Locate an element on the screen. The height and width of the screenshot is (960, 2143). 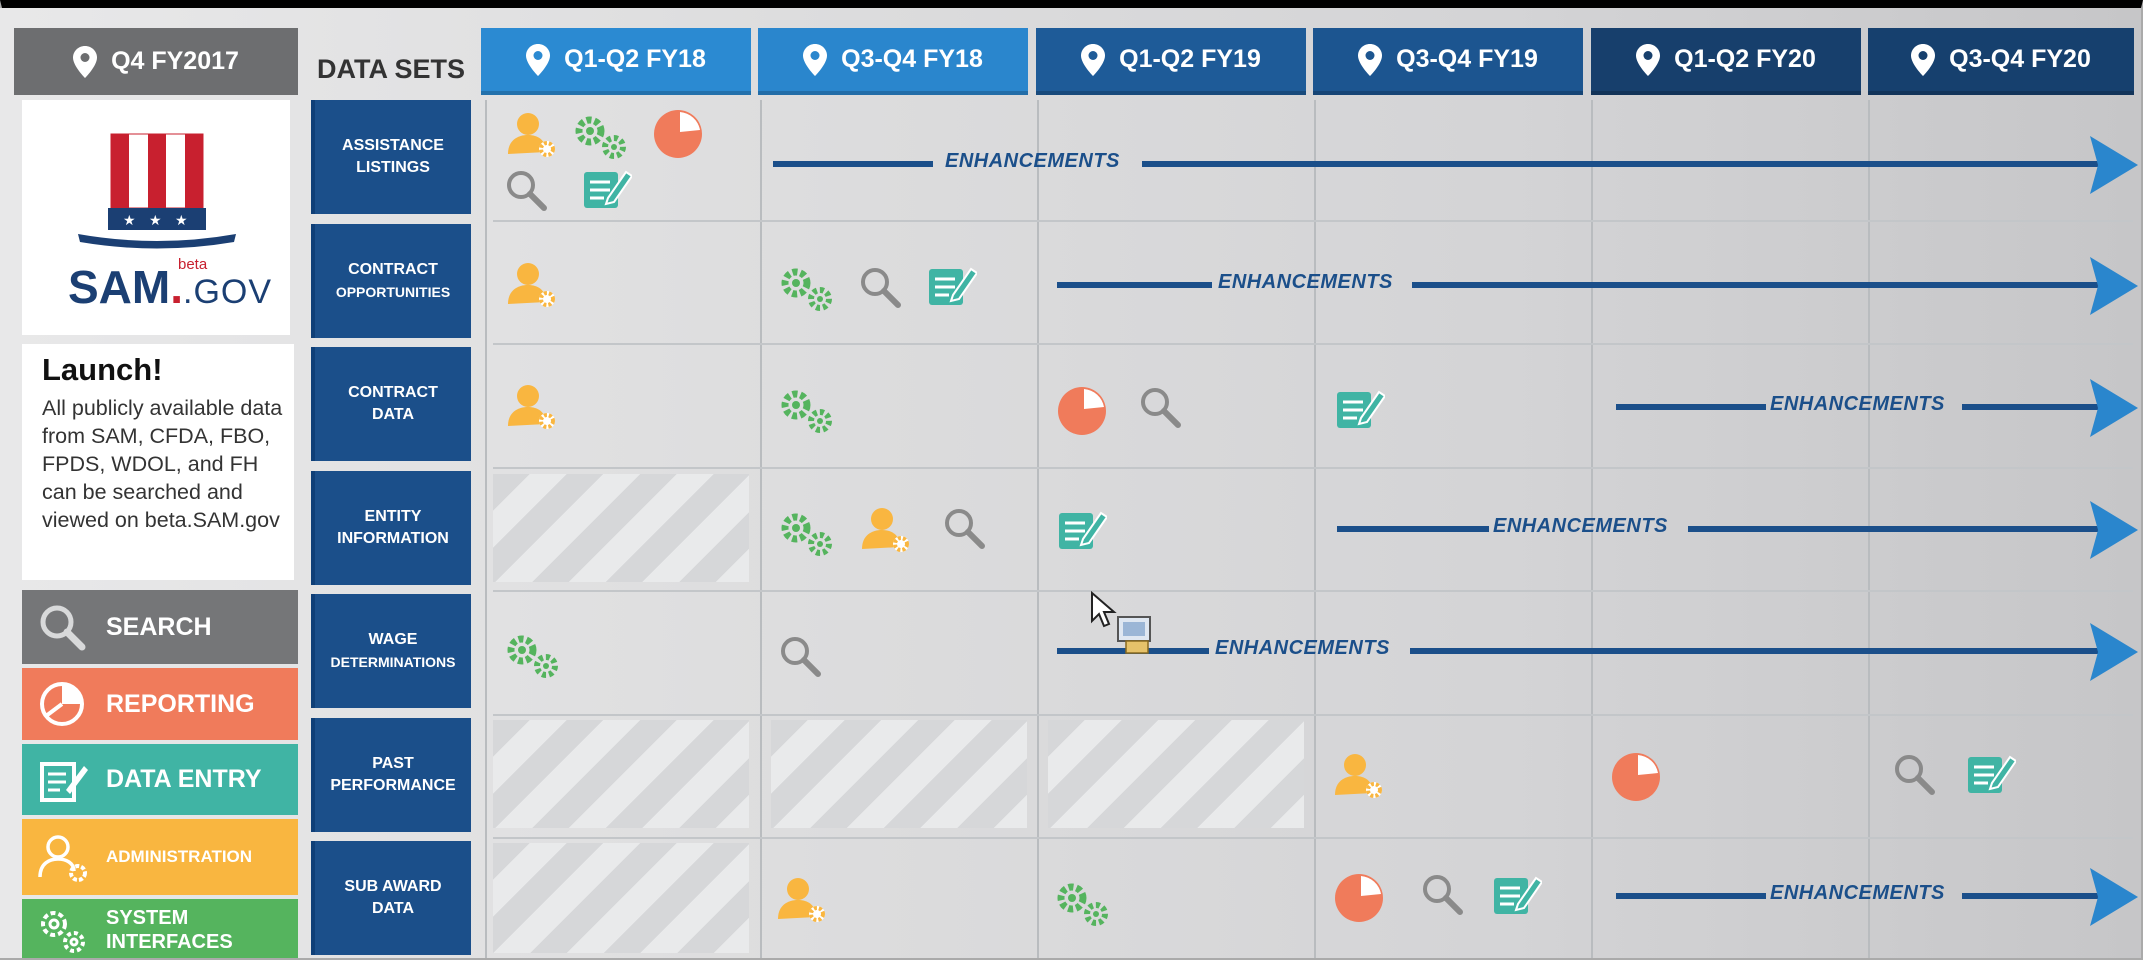
legend-reporting: REPORTING is located at coordinates (160, 704).